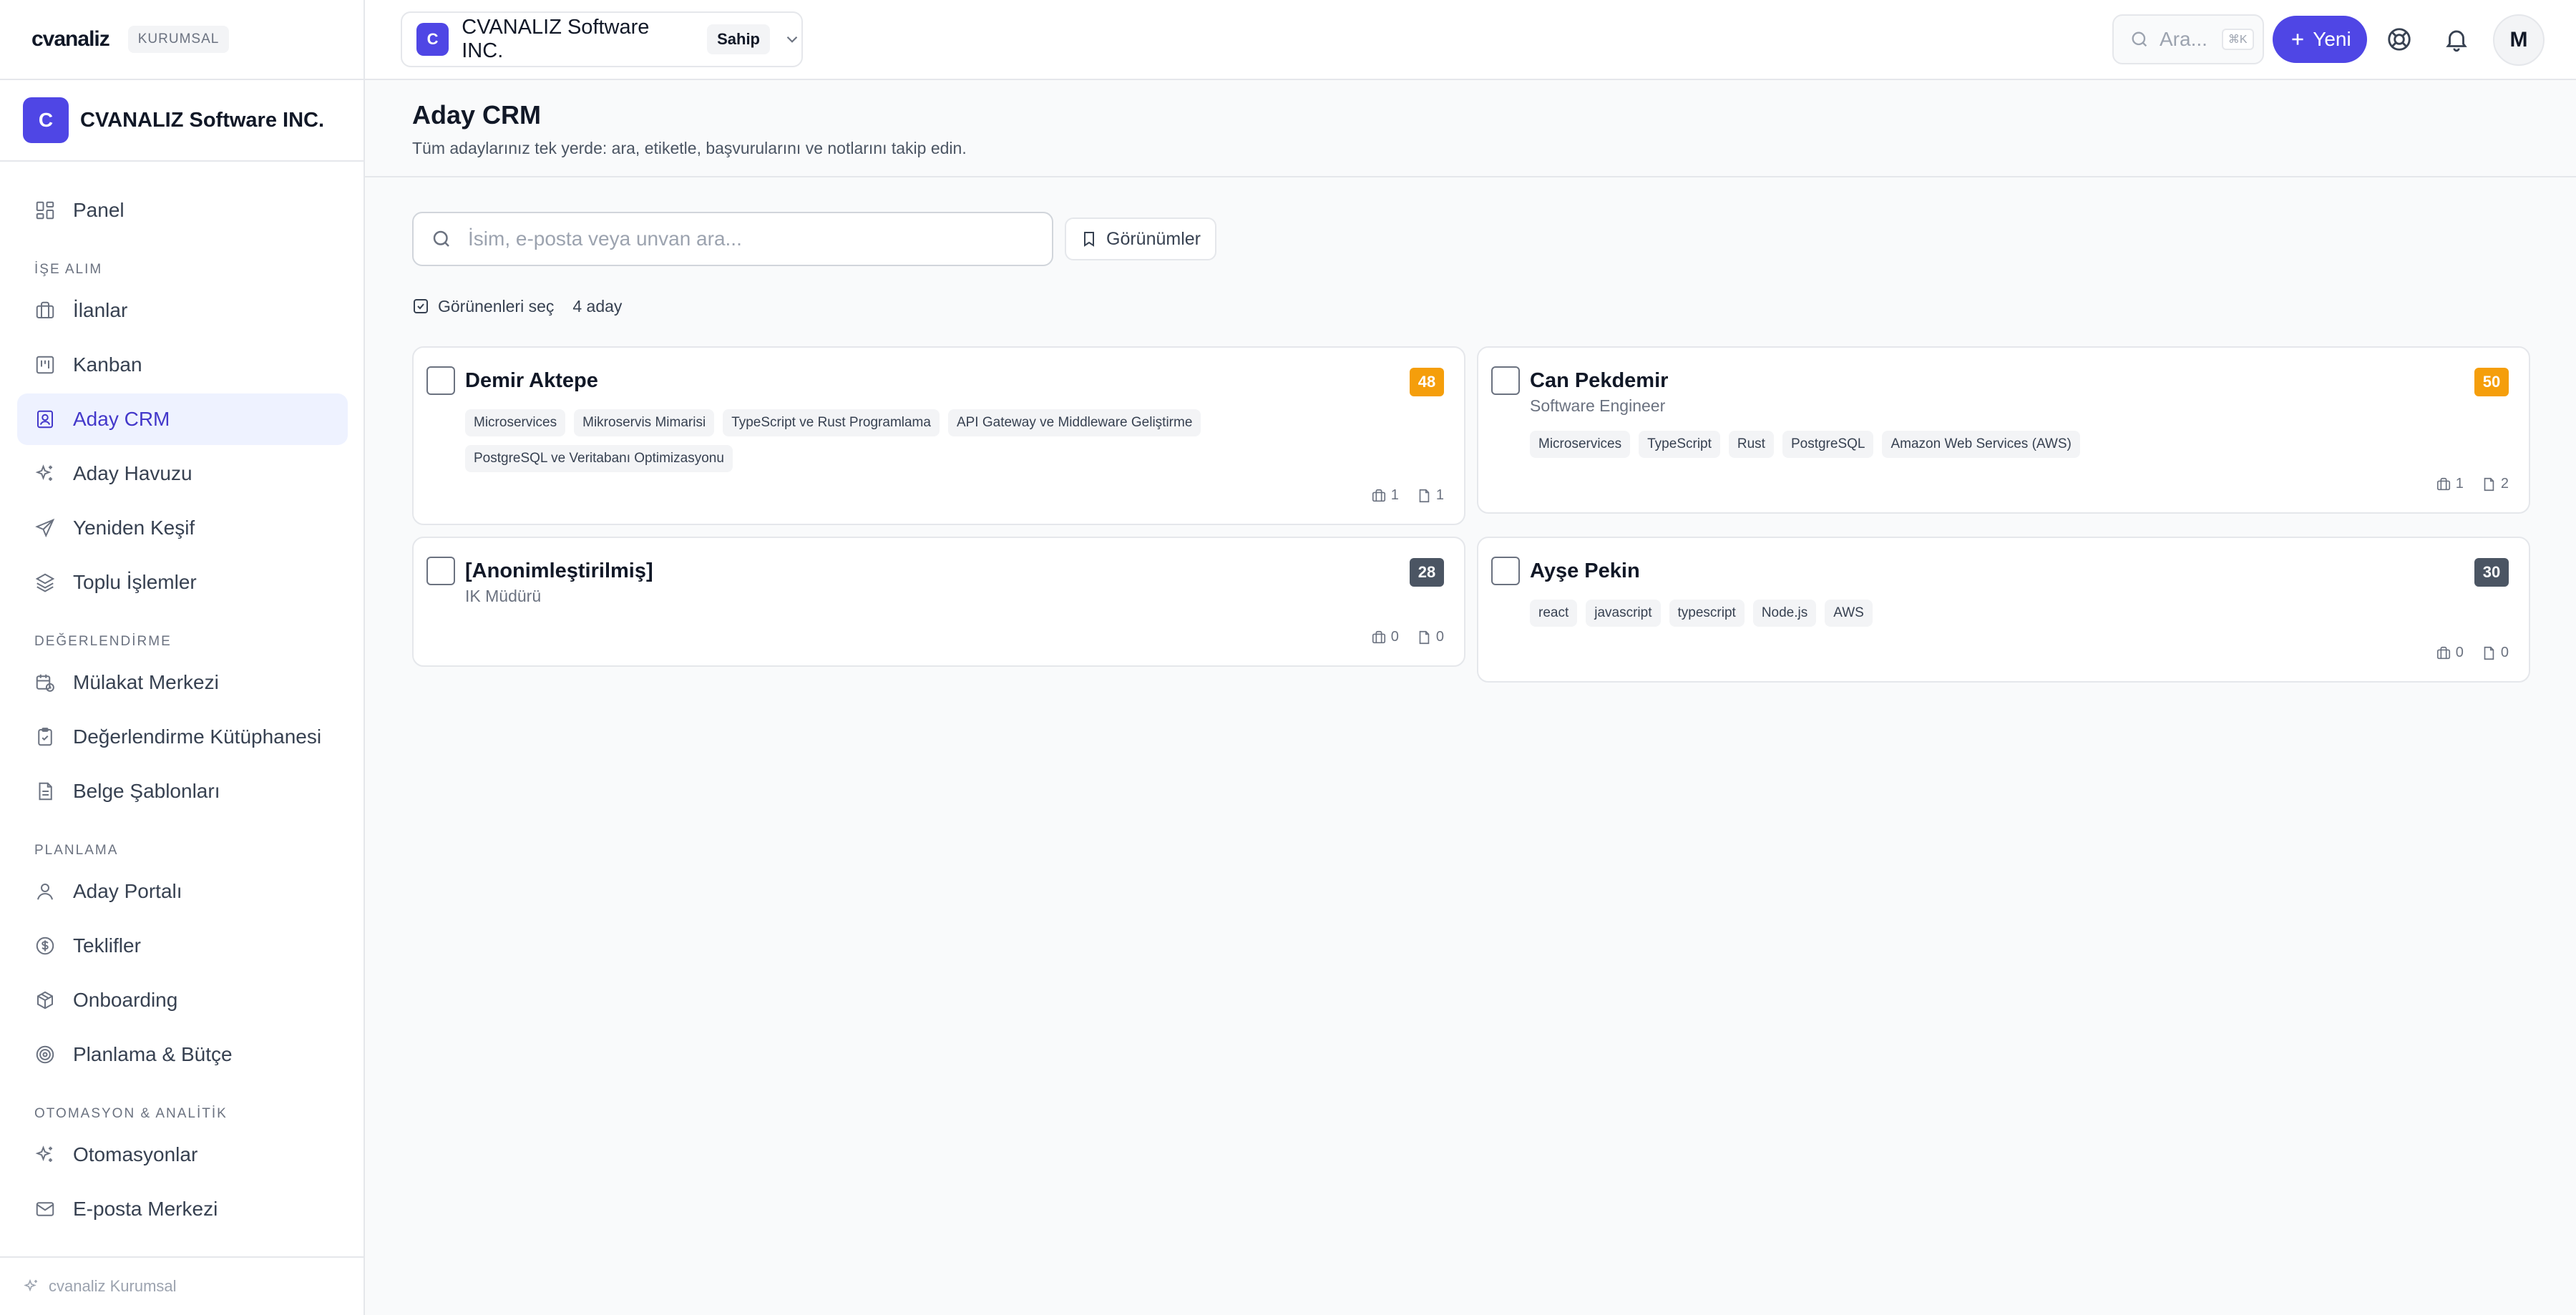 Image resolution: width=2576 pixels, height=1315 pixels. Describe the element at coordinates (182, 365) in the screenshot. I see `sidebar-item-kanban: Kanban` at that location.